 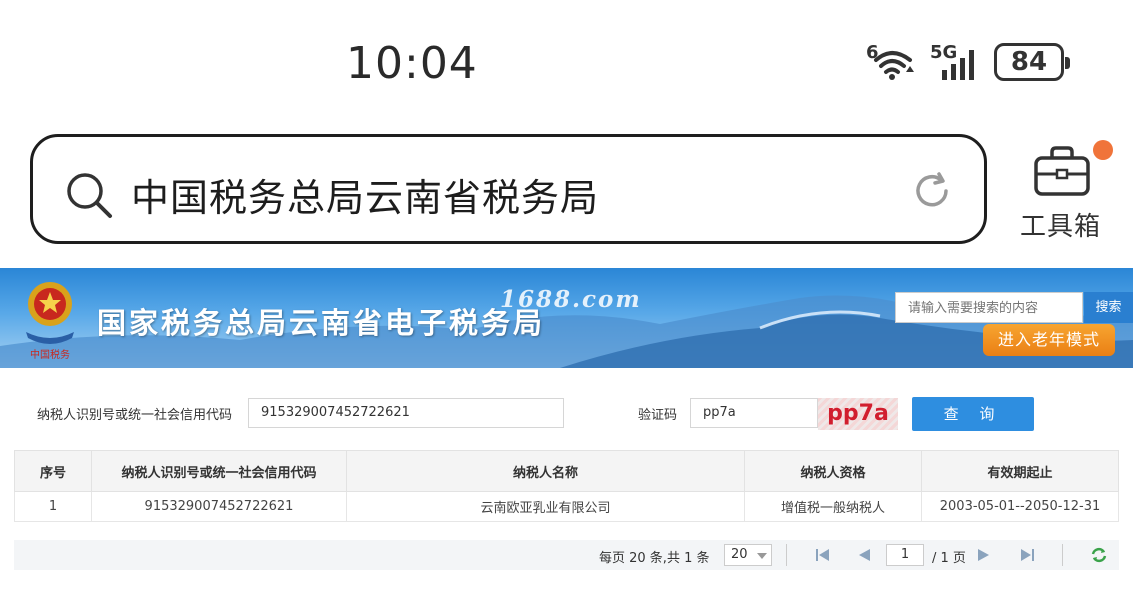 What do you see at coordinates (864, 555) in the screenshot?
I see `prev-page-icon` at bounding box center [864, 555].